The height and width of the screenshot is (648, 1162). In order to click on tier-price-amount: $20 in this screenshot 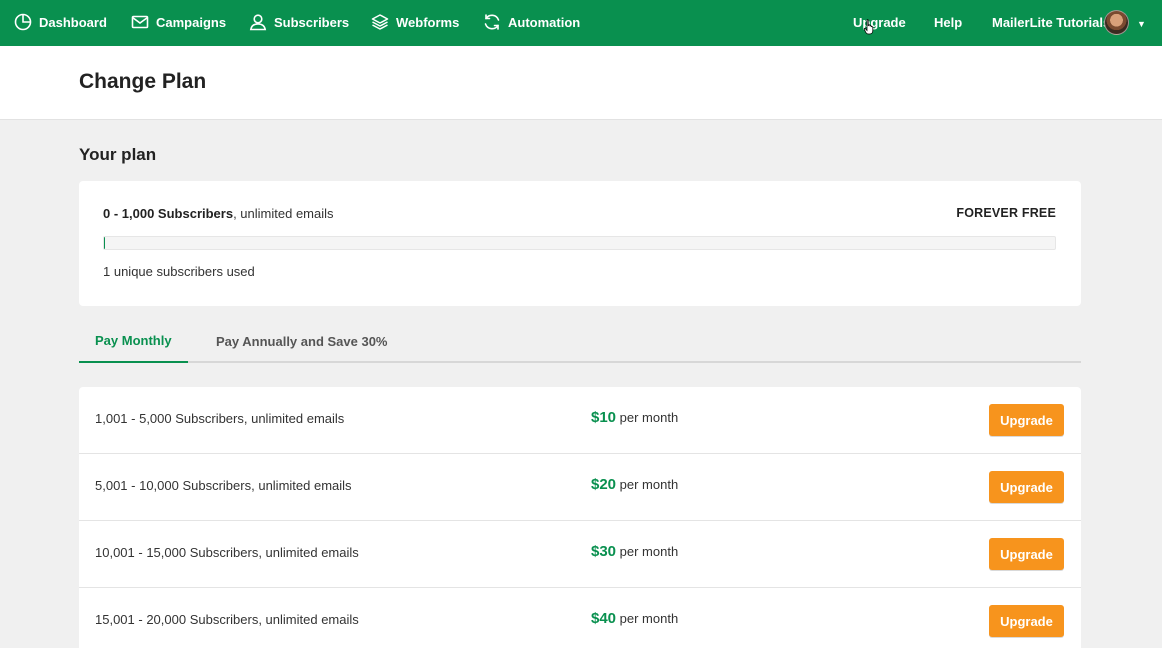, I will do `click(604, 484)`.